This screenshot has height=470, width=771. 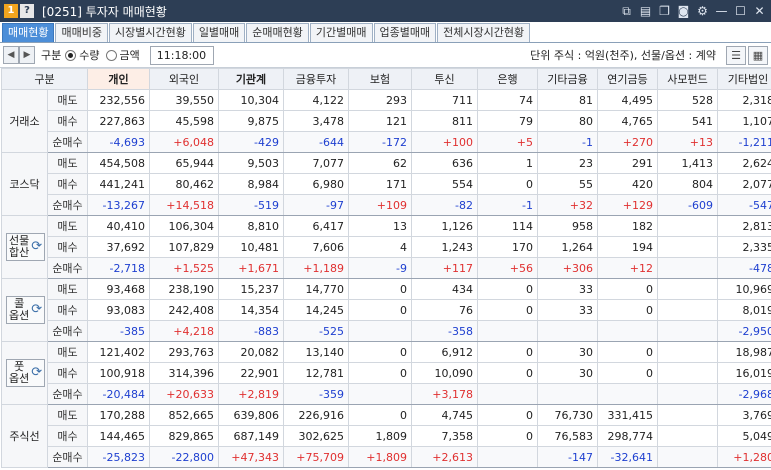 What do you see at coordinates (744, 142) in the screenshot?
I see `value-cell: -1,211` at bounding box center [744, 142].